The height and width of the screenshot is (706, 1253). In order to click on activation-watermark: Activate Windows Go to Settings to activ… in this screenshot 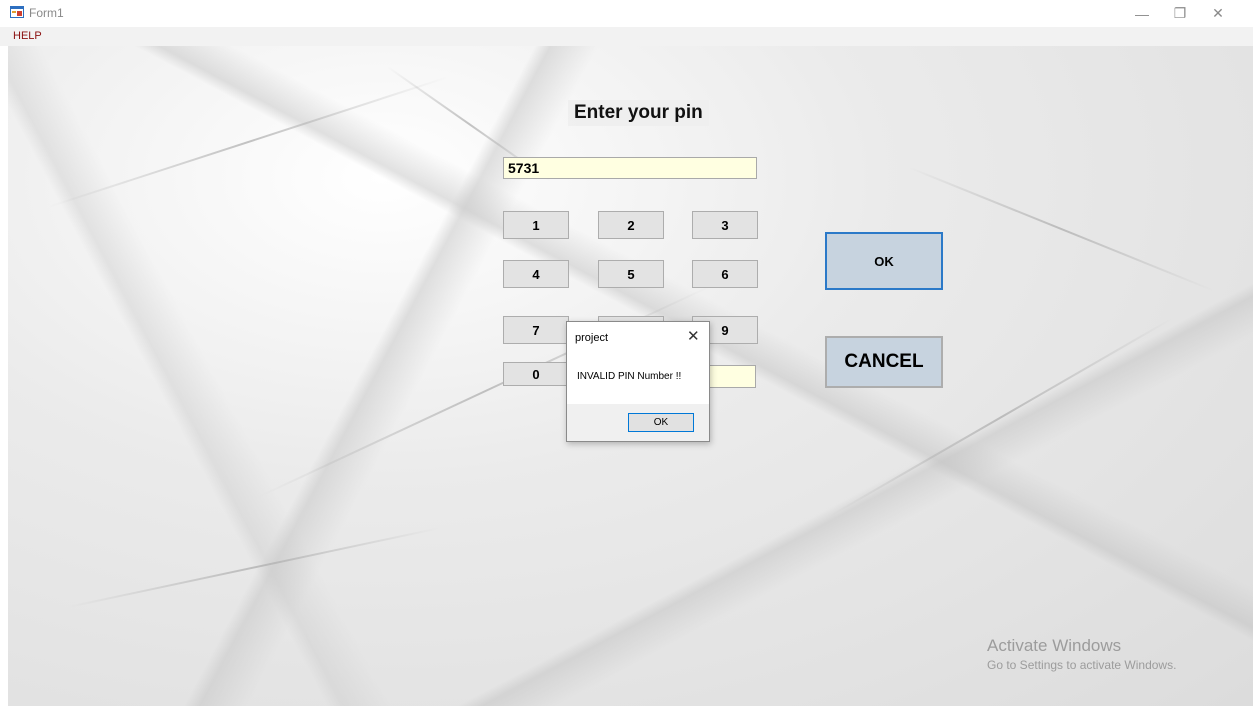, I will do `click(1081, 654)`.